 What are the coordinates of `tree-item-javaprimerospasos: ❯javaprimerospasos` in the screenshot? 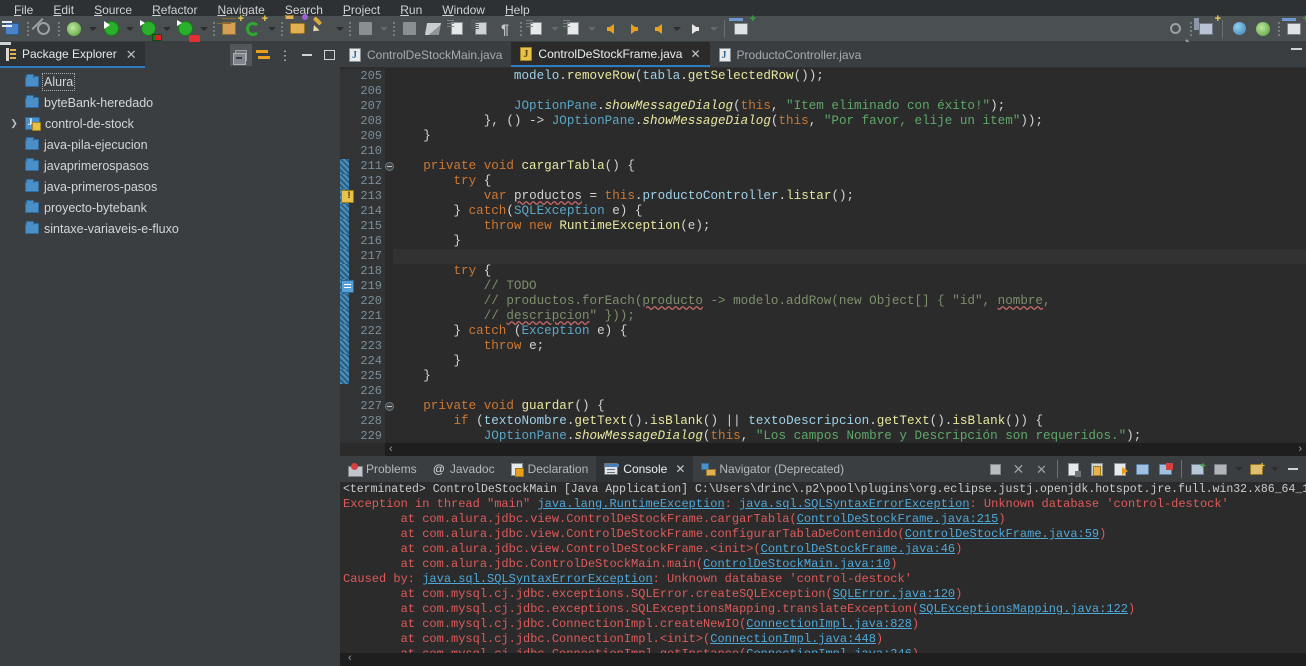 It's located at (170, 165).